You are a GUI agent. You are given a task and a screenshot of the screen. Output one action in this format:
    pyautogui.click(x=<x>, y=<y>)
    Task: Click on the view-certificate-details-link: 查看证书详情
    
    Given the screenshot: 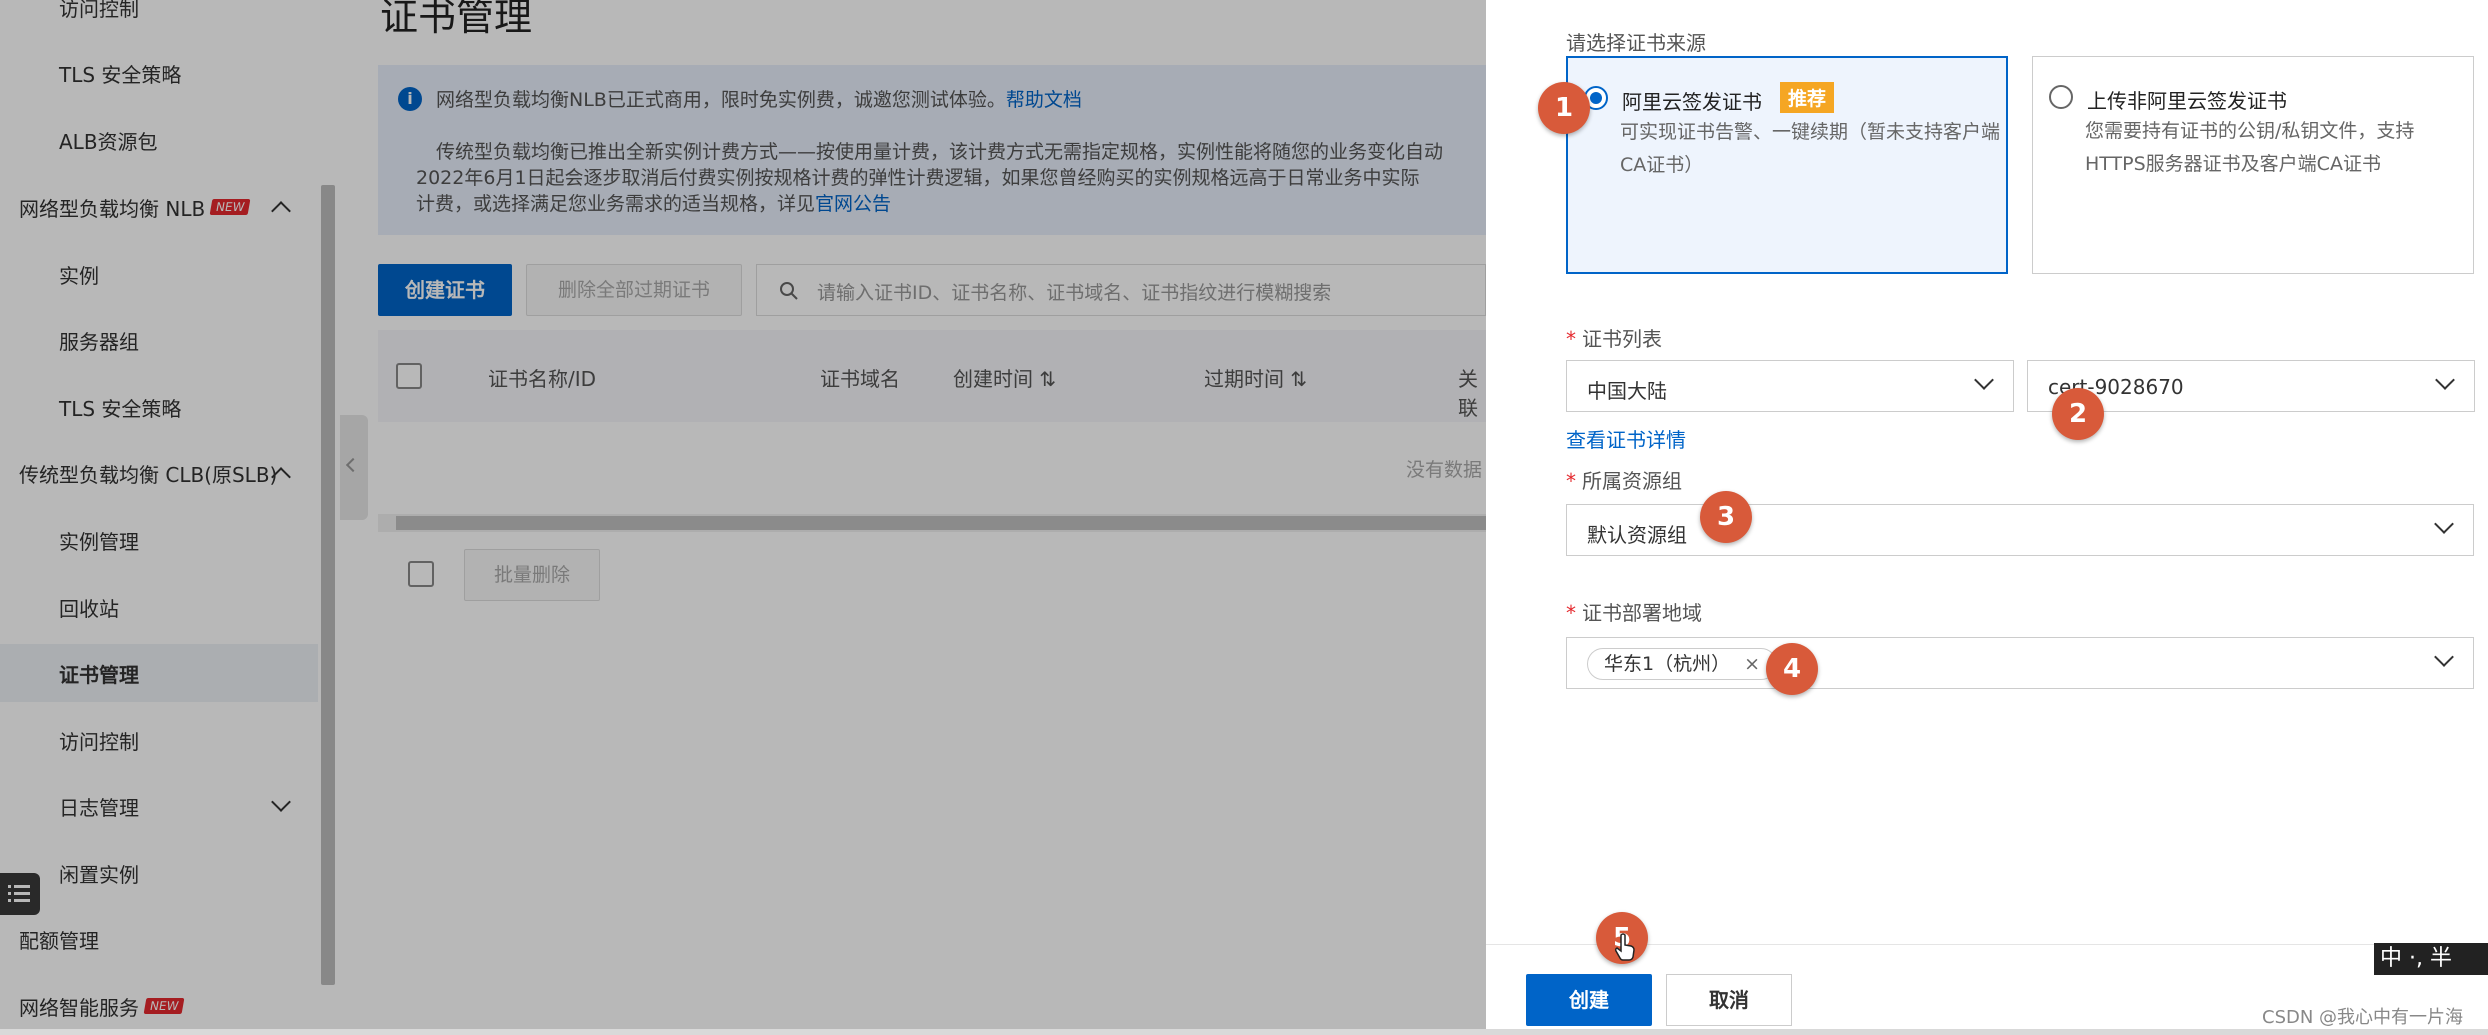 What is the action you would take?
    pyautogui.click(x=1626, y=438)
    